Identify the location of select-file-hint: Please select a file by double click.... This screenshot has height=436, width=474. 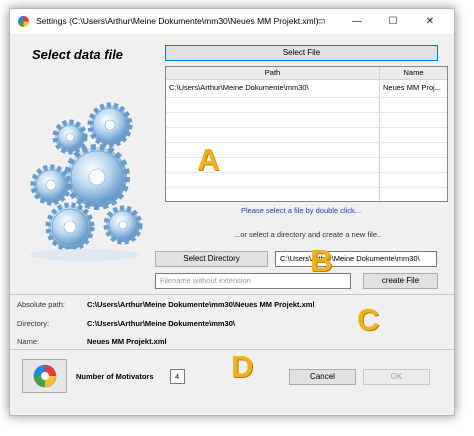
(301, 210).